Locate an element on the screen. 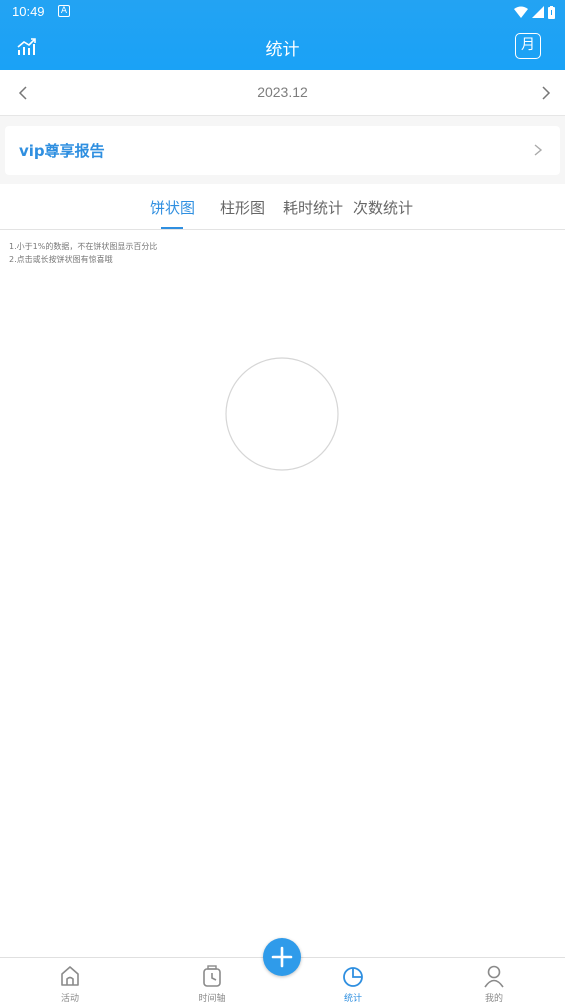 This screenshot has width=565, height=1004. current-month-label: 2023.12 is located at coordinates (282, 92).